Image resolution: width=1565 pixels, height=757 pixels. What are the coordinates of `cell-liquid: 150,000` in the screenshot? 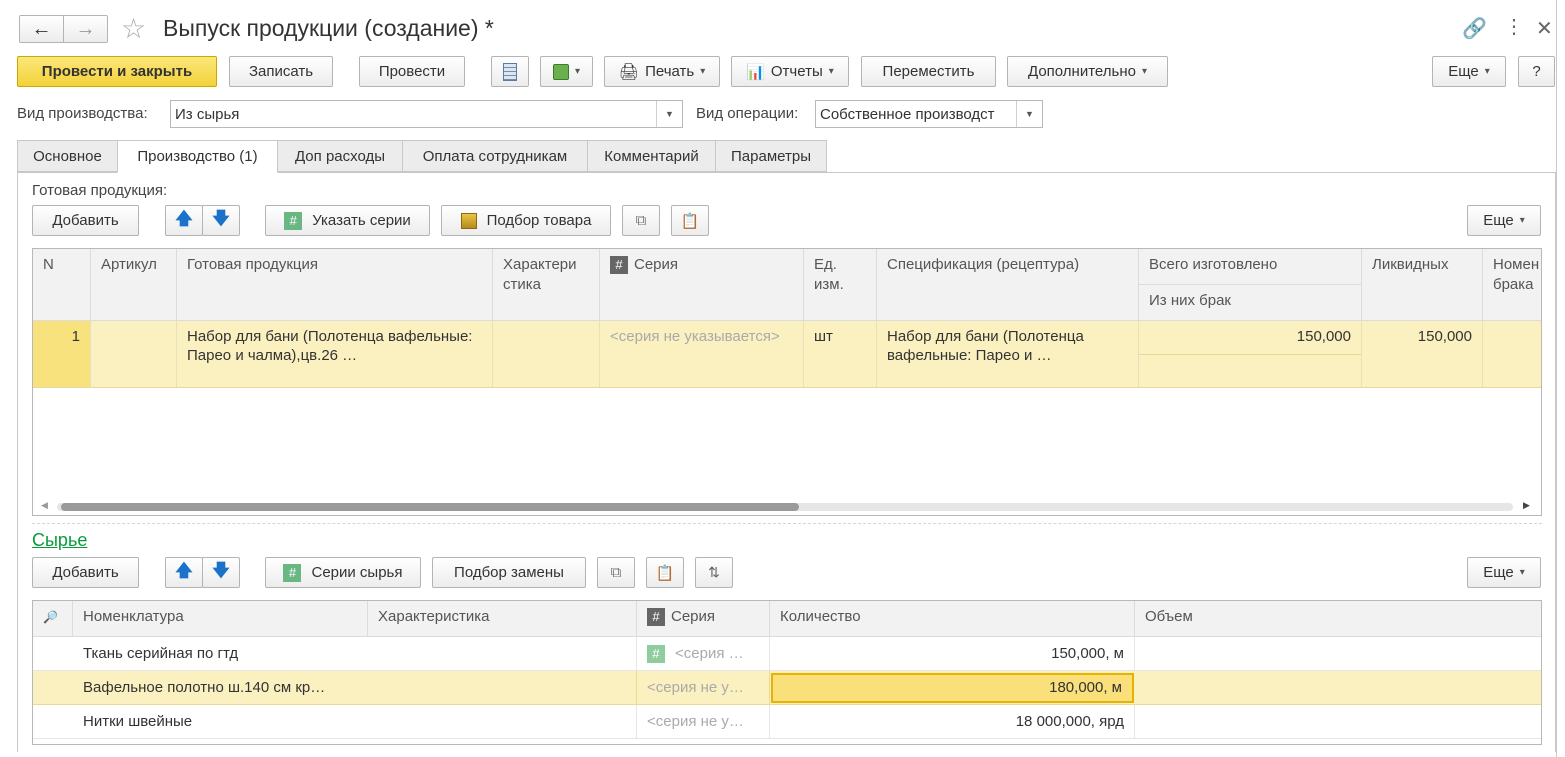 It's located at (1422, 354).